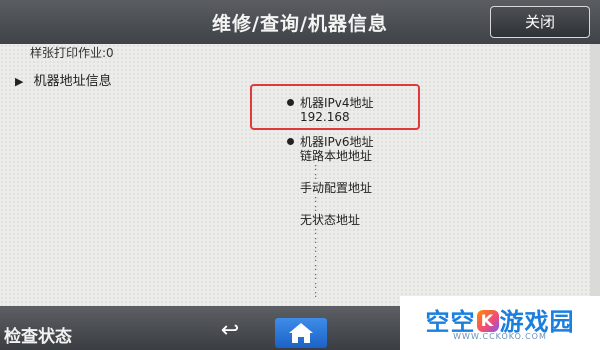 The image size is (600, 350). Describe the element at coordinates (487, 321) in the screenshot. I see `k-logo-icon: K` at that location.